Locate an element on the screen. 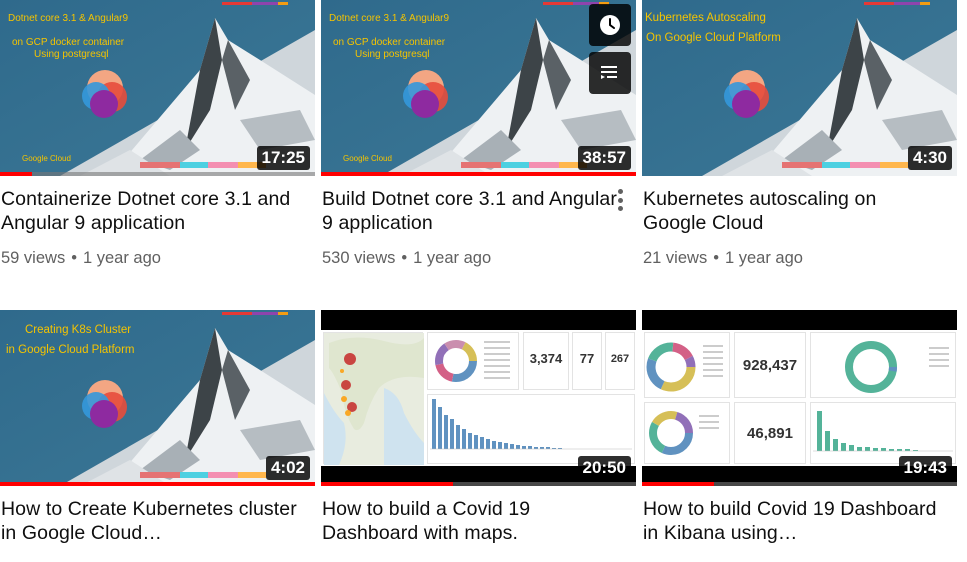 This screenshot has width=967, height=562. metric-value: 46,891 is located at coordinates (770, 433).